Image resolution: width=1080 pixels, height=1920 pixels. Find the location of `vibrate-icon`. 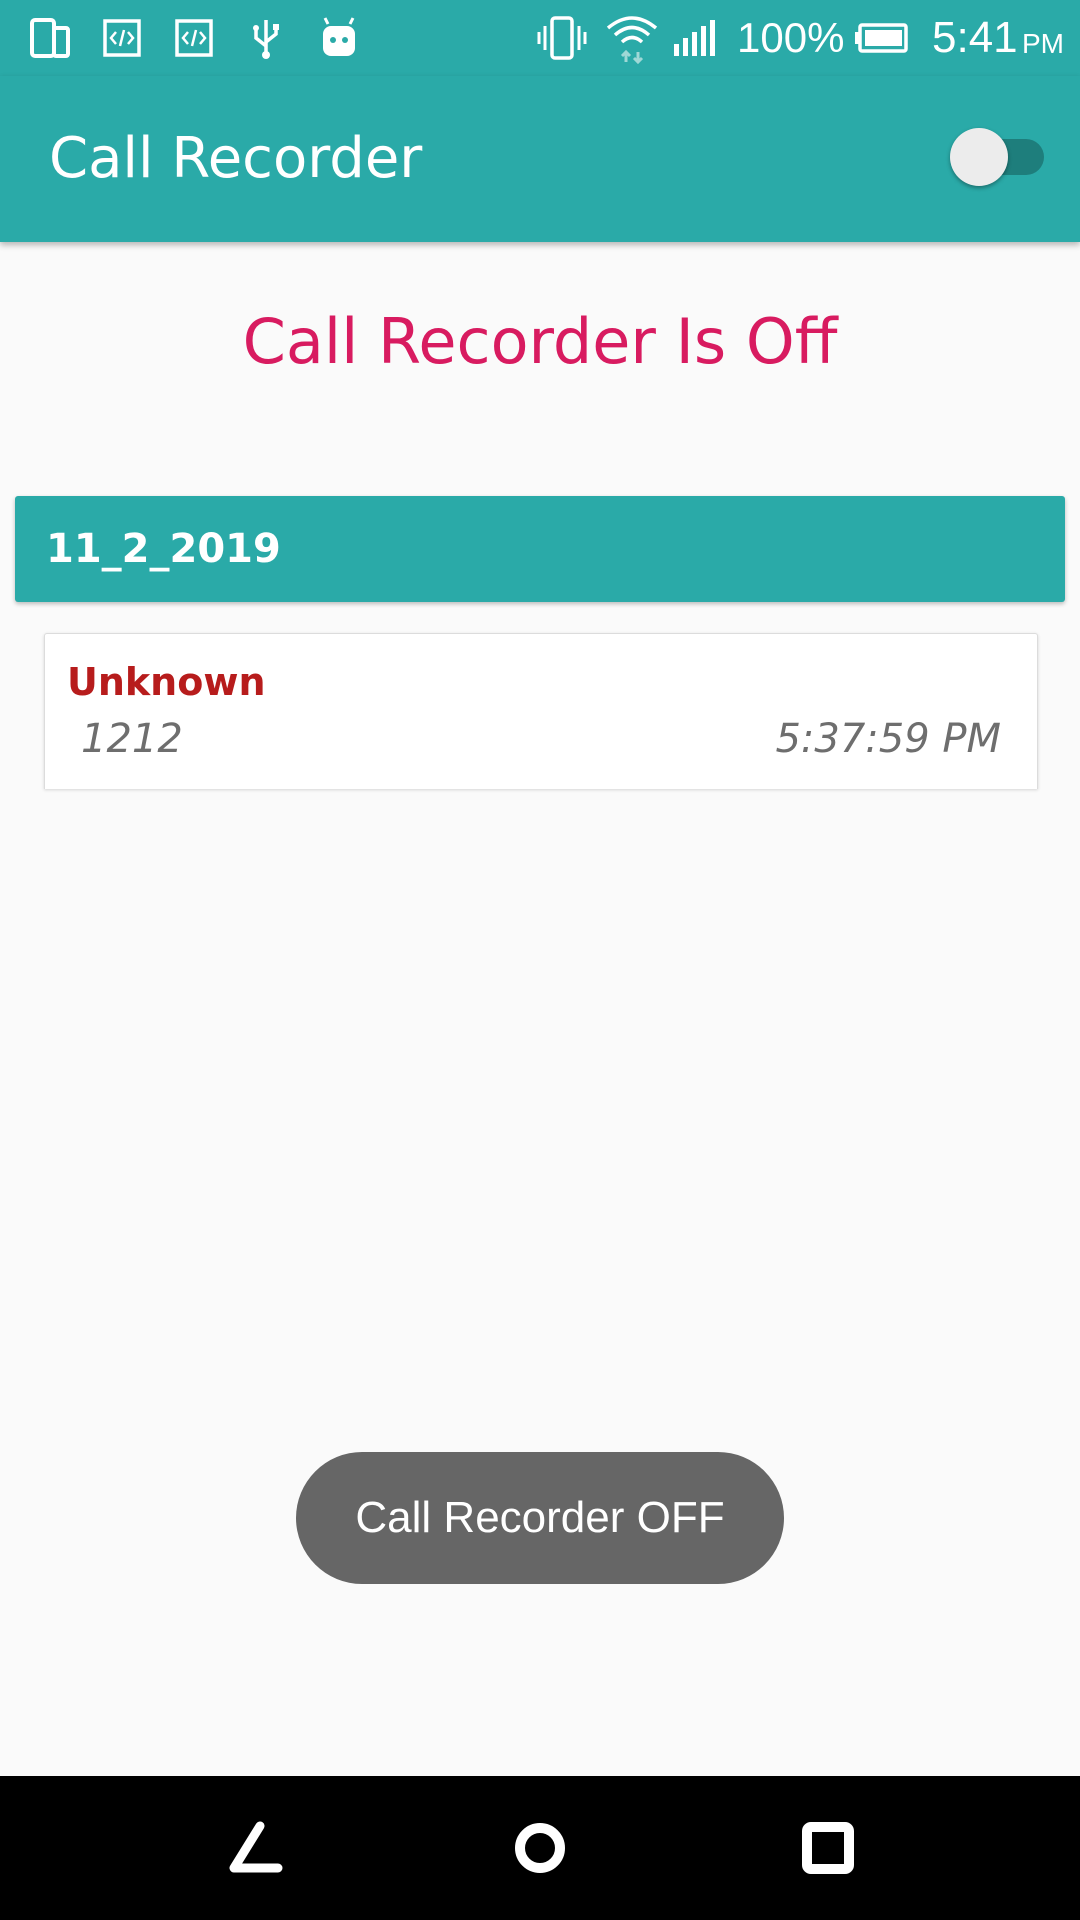

vibrate-icon is located at coordinates (562, 38).